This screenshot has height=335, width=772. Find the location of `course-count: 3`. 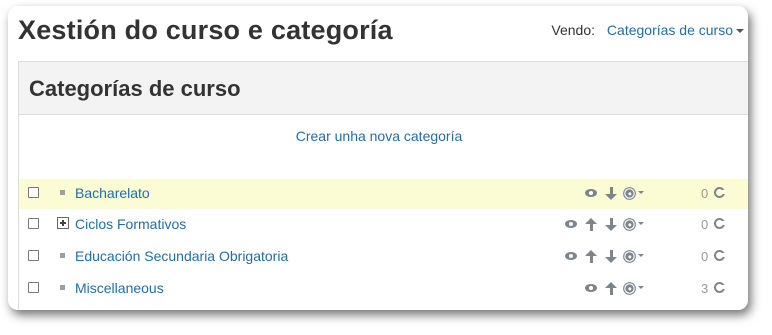

course-count: 3 is located at coordinates (705, 288).